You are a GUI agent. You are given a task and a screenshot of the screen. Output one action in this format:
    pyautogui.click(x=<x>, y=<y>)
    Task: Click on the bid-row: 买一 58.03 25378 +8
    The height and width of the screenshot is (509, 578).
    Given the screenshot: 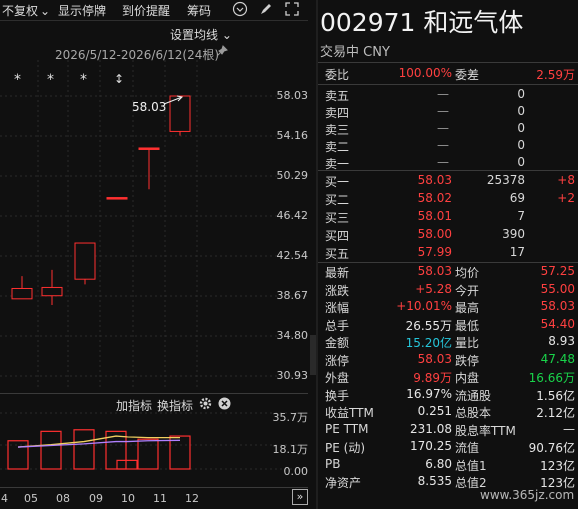 What is the action you would take?
    pyautogui.click(x=450, y=181)
    